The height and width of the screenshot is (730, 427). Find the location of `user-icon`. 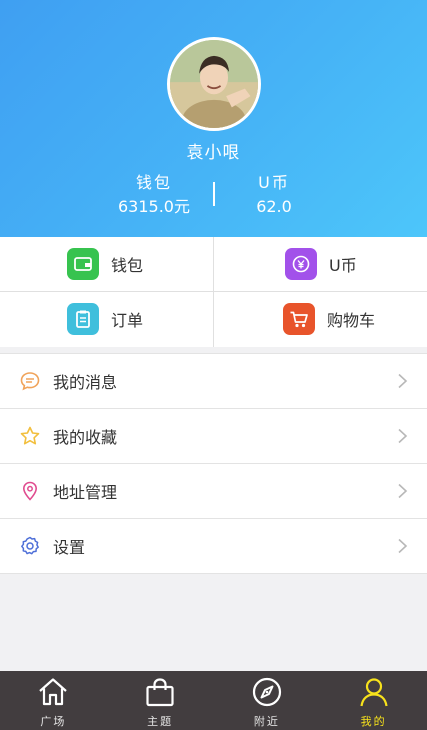

user-icon is located at coordinates (374, 692).